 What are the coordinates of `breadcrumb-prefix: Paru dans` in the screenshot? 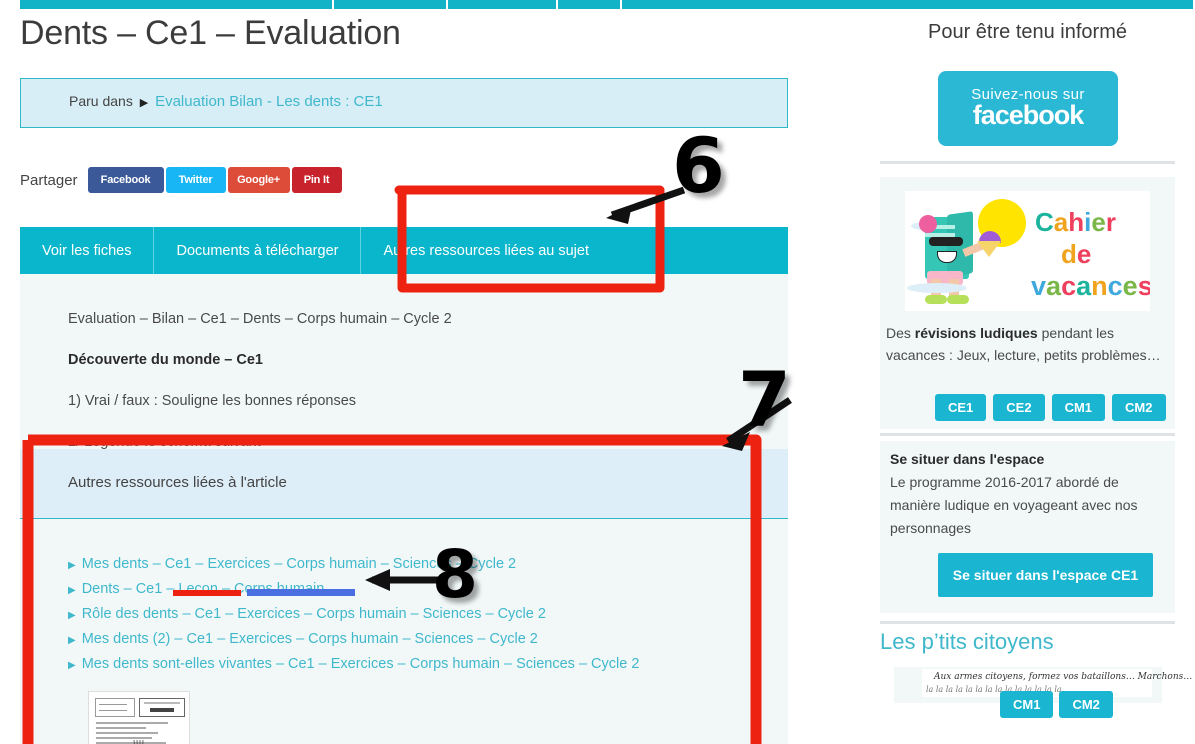 It's located at (101, 101).